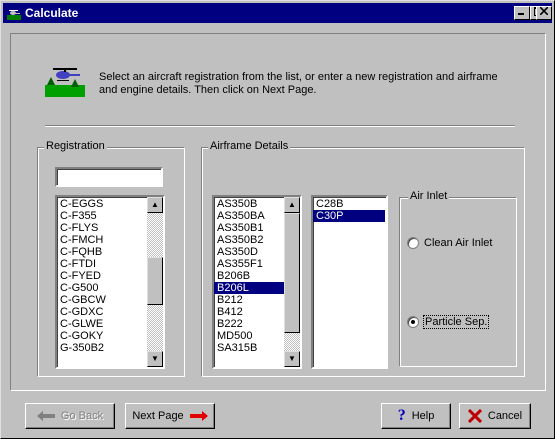 This screenshot has width=555, height=439. What do you see at coordinates (401, 415) in the screenshot?
I see `help-icon: ?` at bounding box center [401, 415].